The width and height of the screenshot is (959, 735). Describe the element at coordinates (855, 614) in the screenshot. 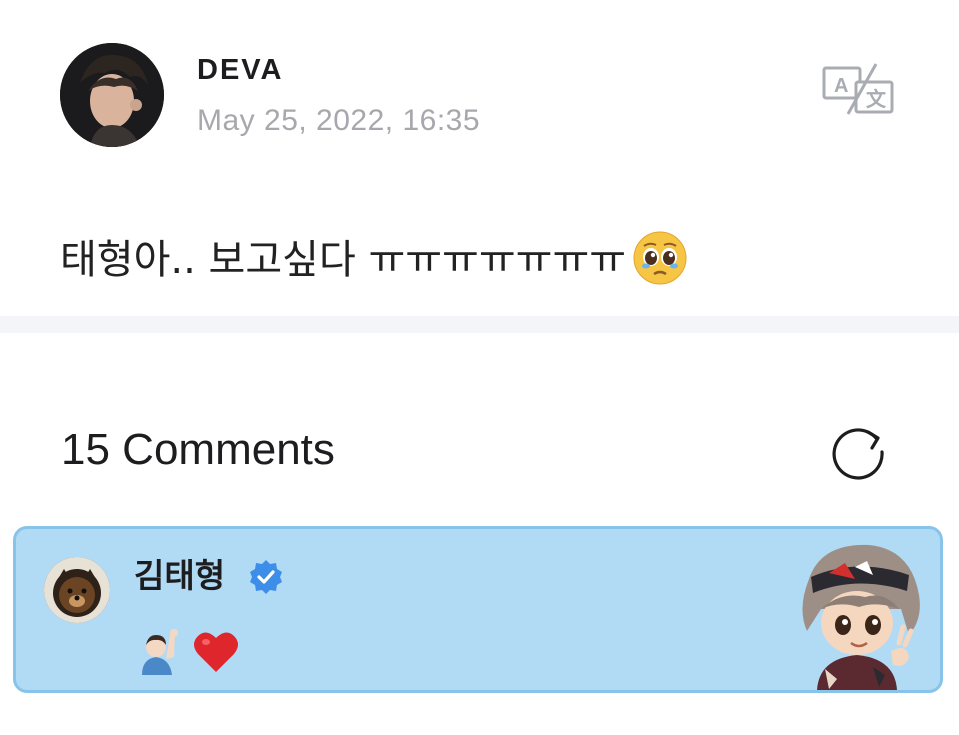

I see `character-sticker` at that location.